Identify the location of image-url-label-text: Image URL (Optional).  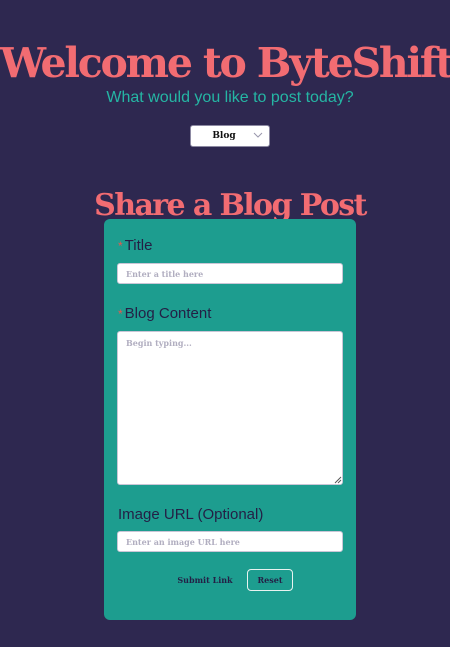
(191, 514).